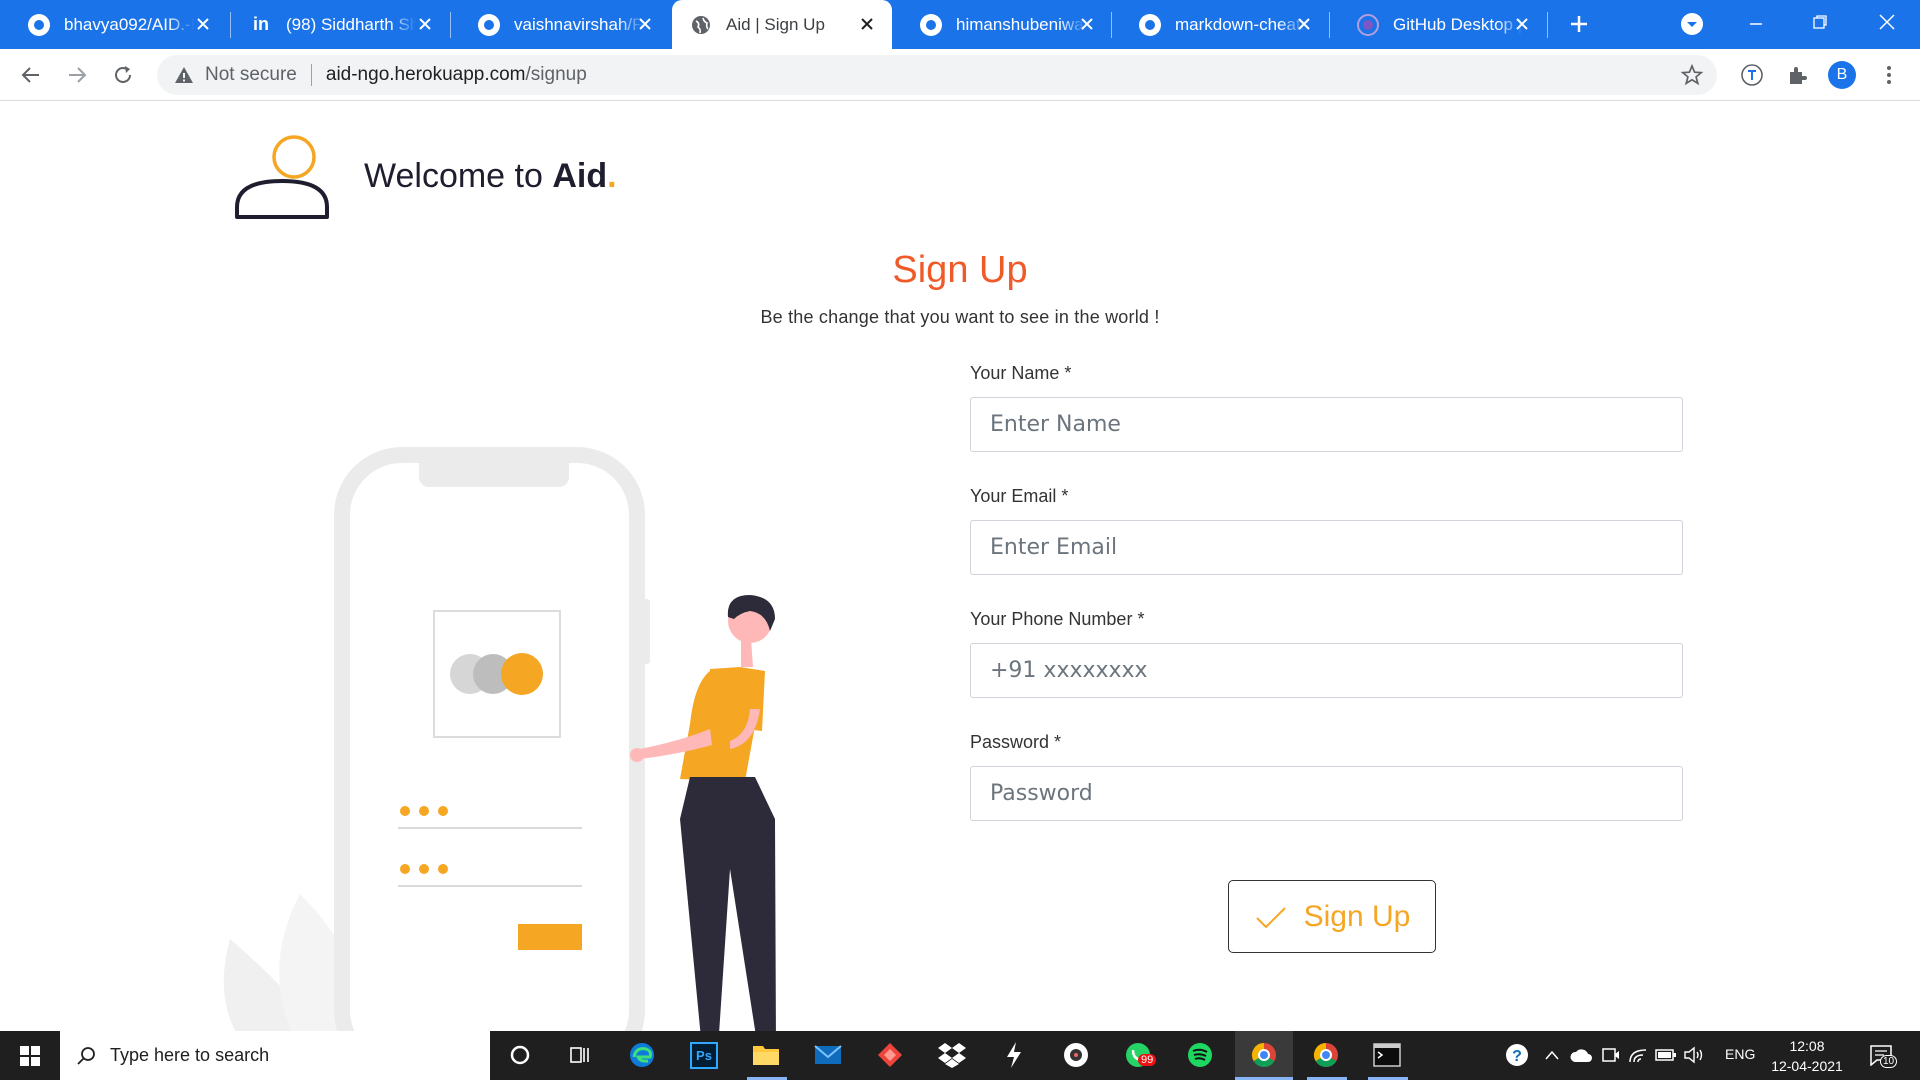  I want to click on whatsapp-unread-badge: 99, so click(1147, 1060).